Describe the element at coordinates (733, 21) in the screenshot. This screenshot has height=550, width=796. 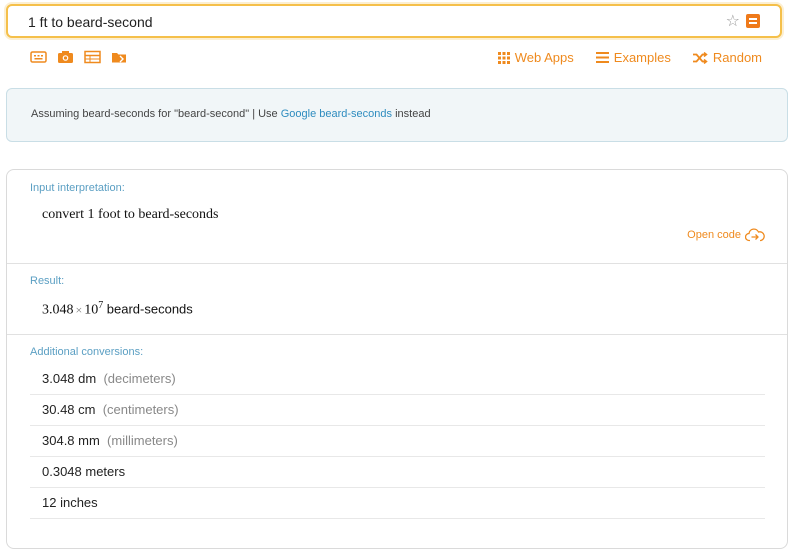
I see `star-icon: ☆` at that location.